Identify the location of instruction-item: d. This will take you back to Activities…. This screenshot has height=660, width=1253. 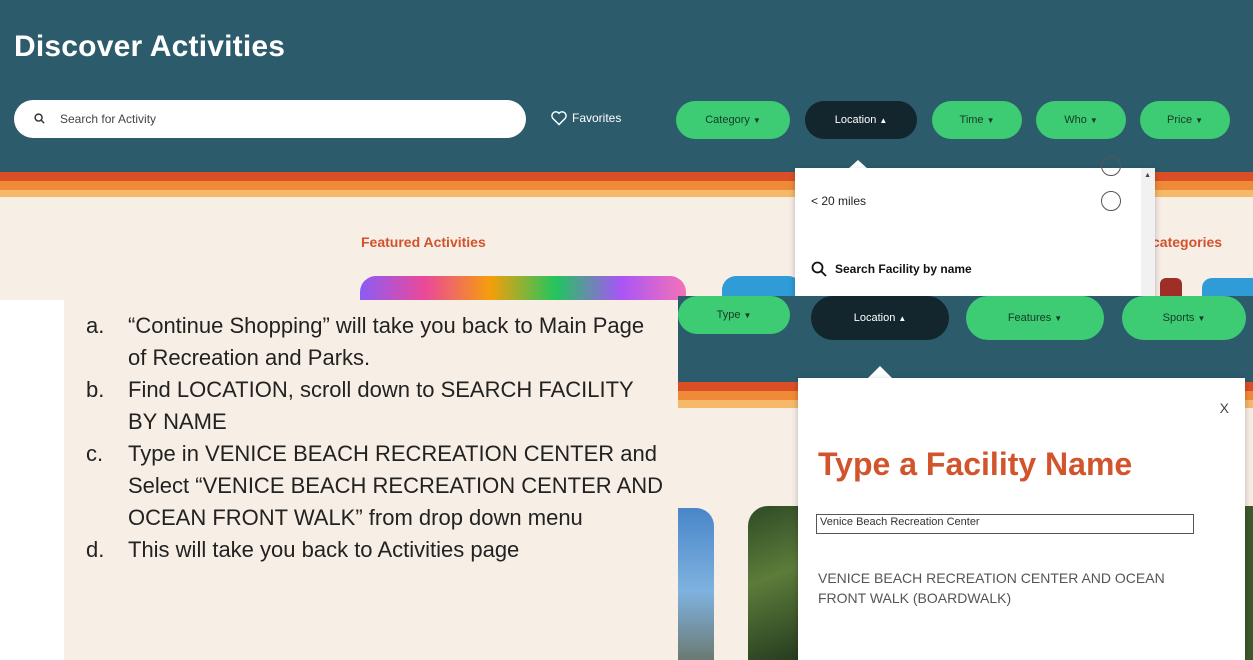
(364, 550).